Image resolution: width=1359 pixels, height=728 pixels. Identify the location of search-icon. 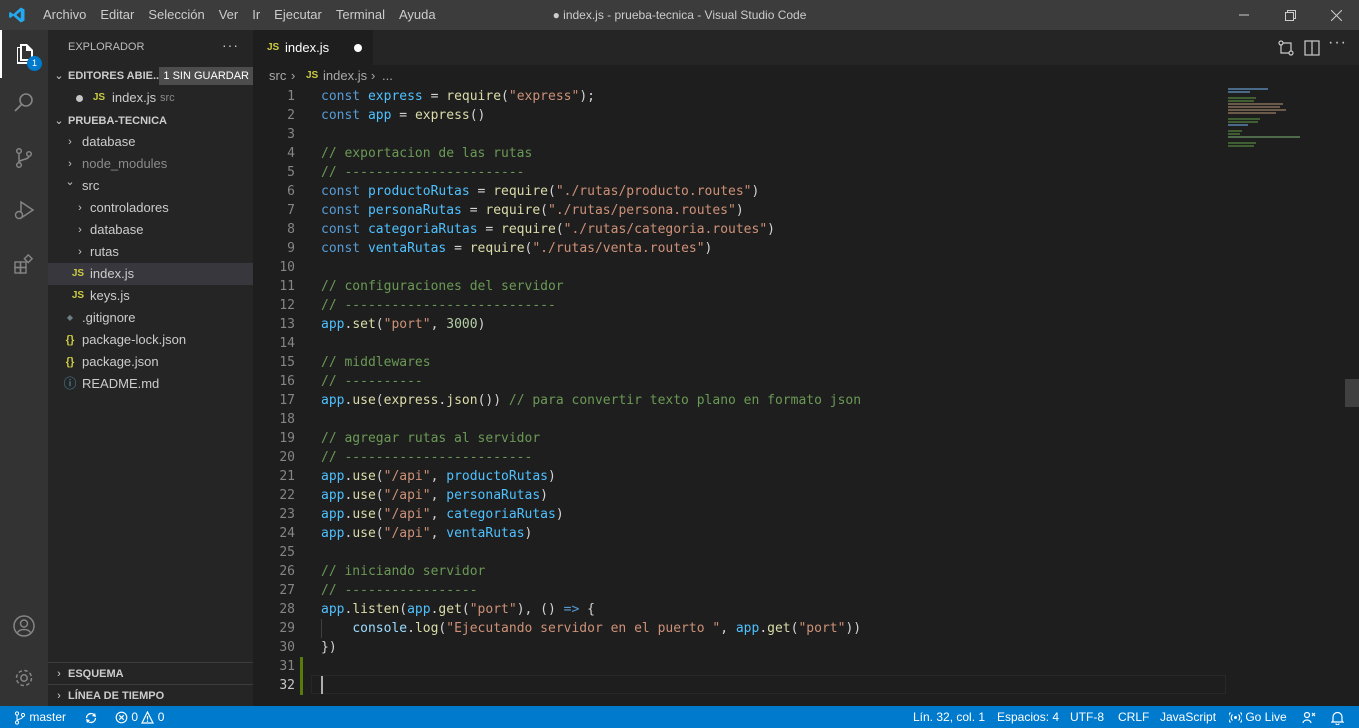
(23, 102).